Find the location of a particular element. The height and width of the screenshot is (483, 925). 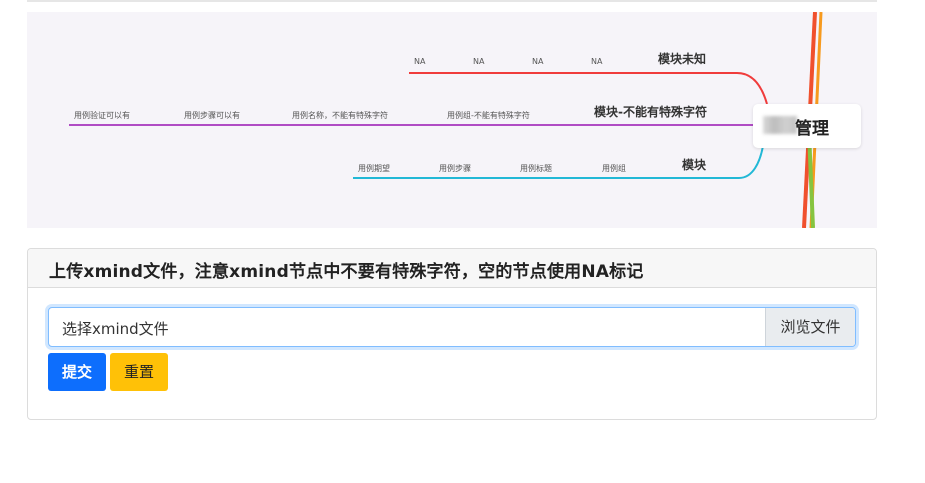

branch-title-no-special-chars: 模块-不能有特殊字符 is located at coordinates (650, 112).